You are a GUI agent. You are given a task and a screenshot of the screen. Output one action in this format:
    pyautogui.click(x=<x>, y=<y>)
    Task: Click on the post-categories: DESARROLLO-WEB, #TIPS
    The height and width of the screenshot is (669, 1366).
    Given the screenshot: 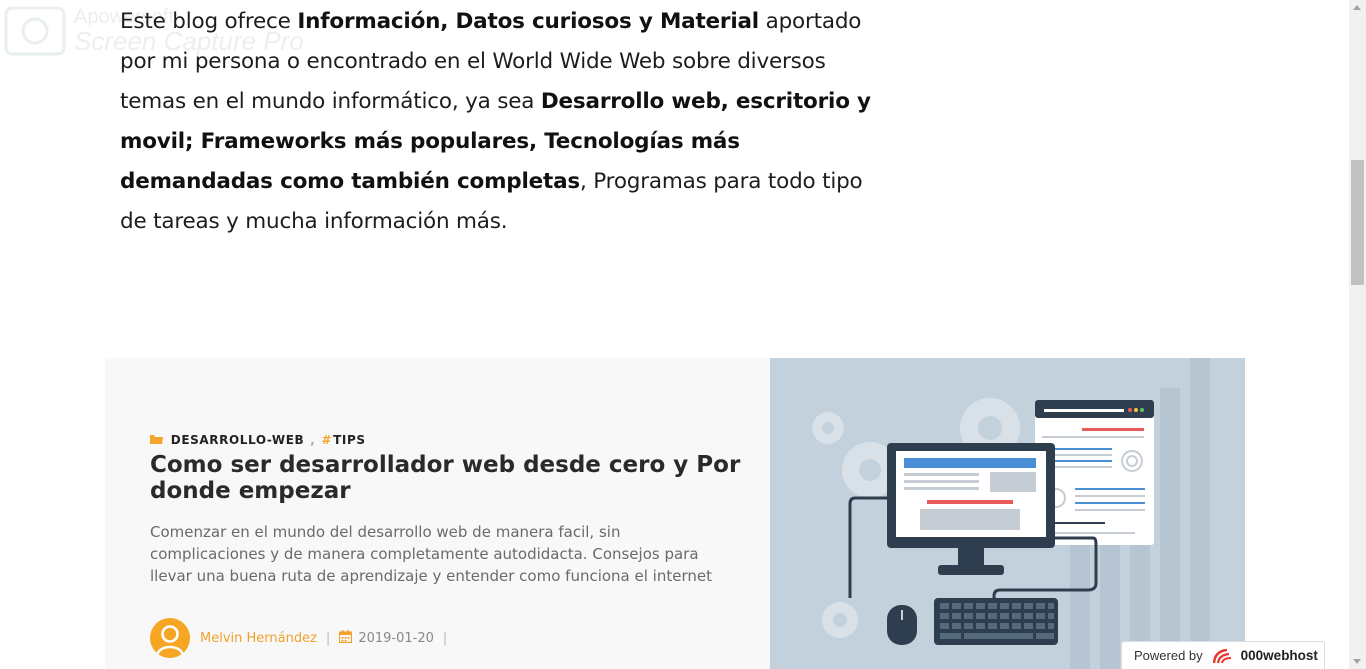 What is the action you would take?
    pyautogui.click(x=258, y=440)
    